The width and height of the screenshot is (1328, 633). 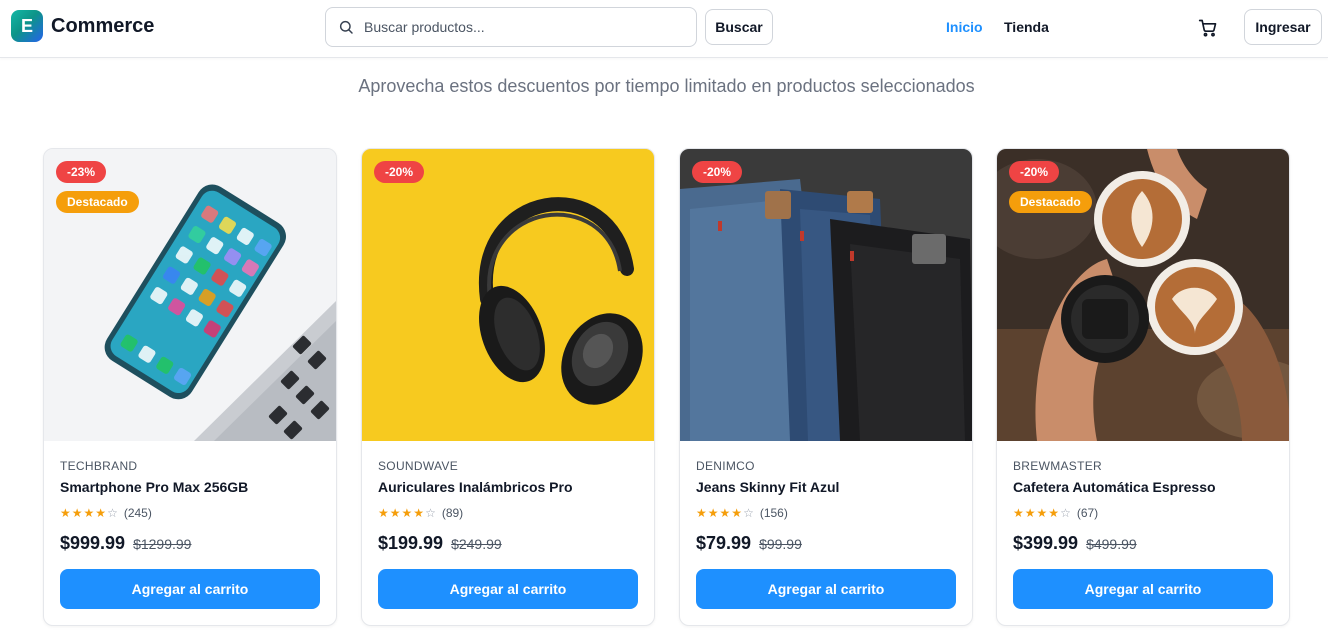 What do you see at coordinates (1144, 543) in the screenshot?
I see `price-row: $399.99 $499.99` at bounding box center [1144, 543].